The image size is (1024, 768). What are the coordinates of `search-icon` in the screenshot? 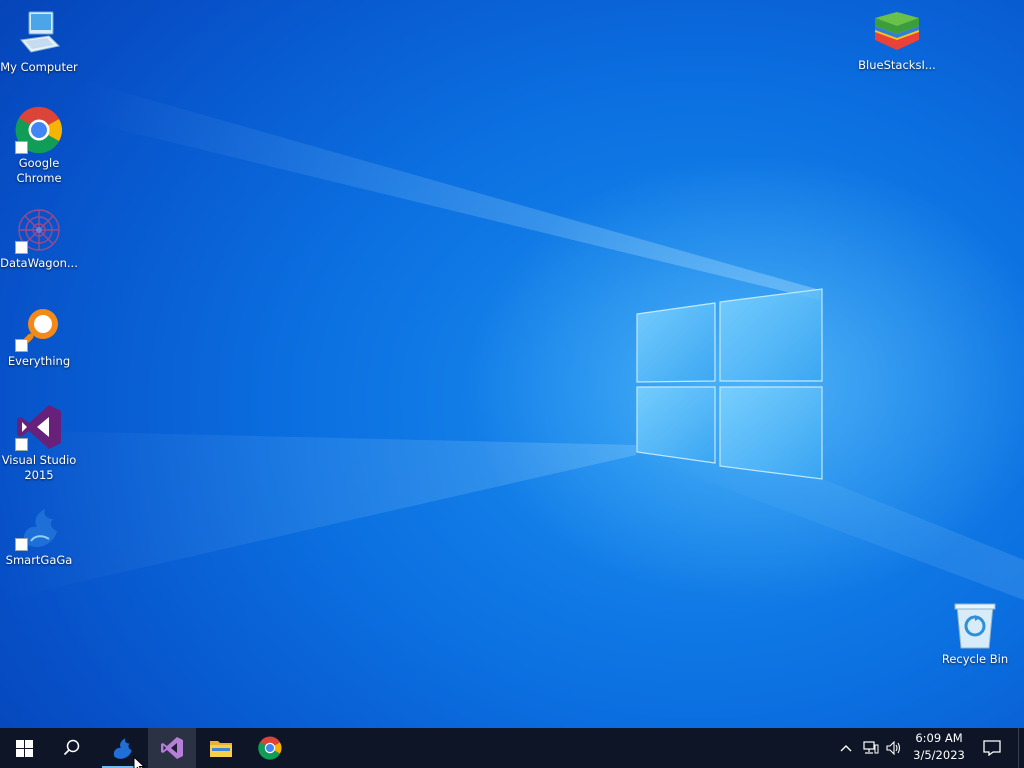 It's located at (71, 747).